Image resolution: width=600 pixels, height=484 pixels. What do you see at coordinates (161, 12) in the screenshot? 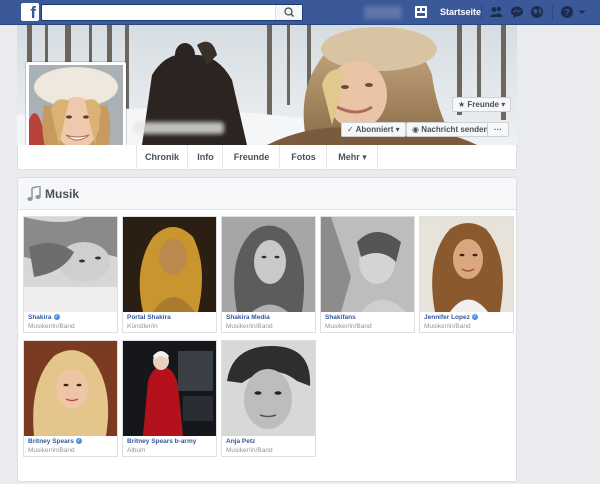
I see `search-input` at bounding box center [161, 12].